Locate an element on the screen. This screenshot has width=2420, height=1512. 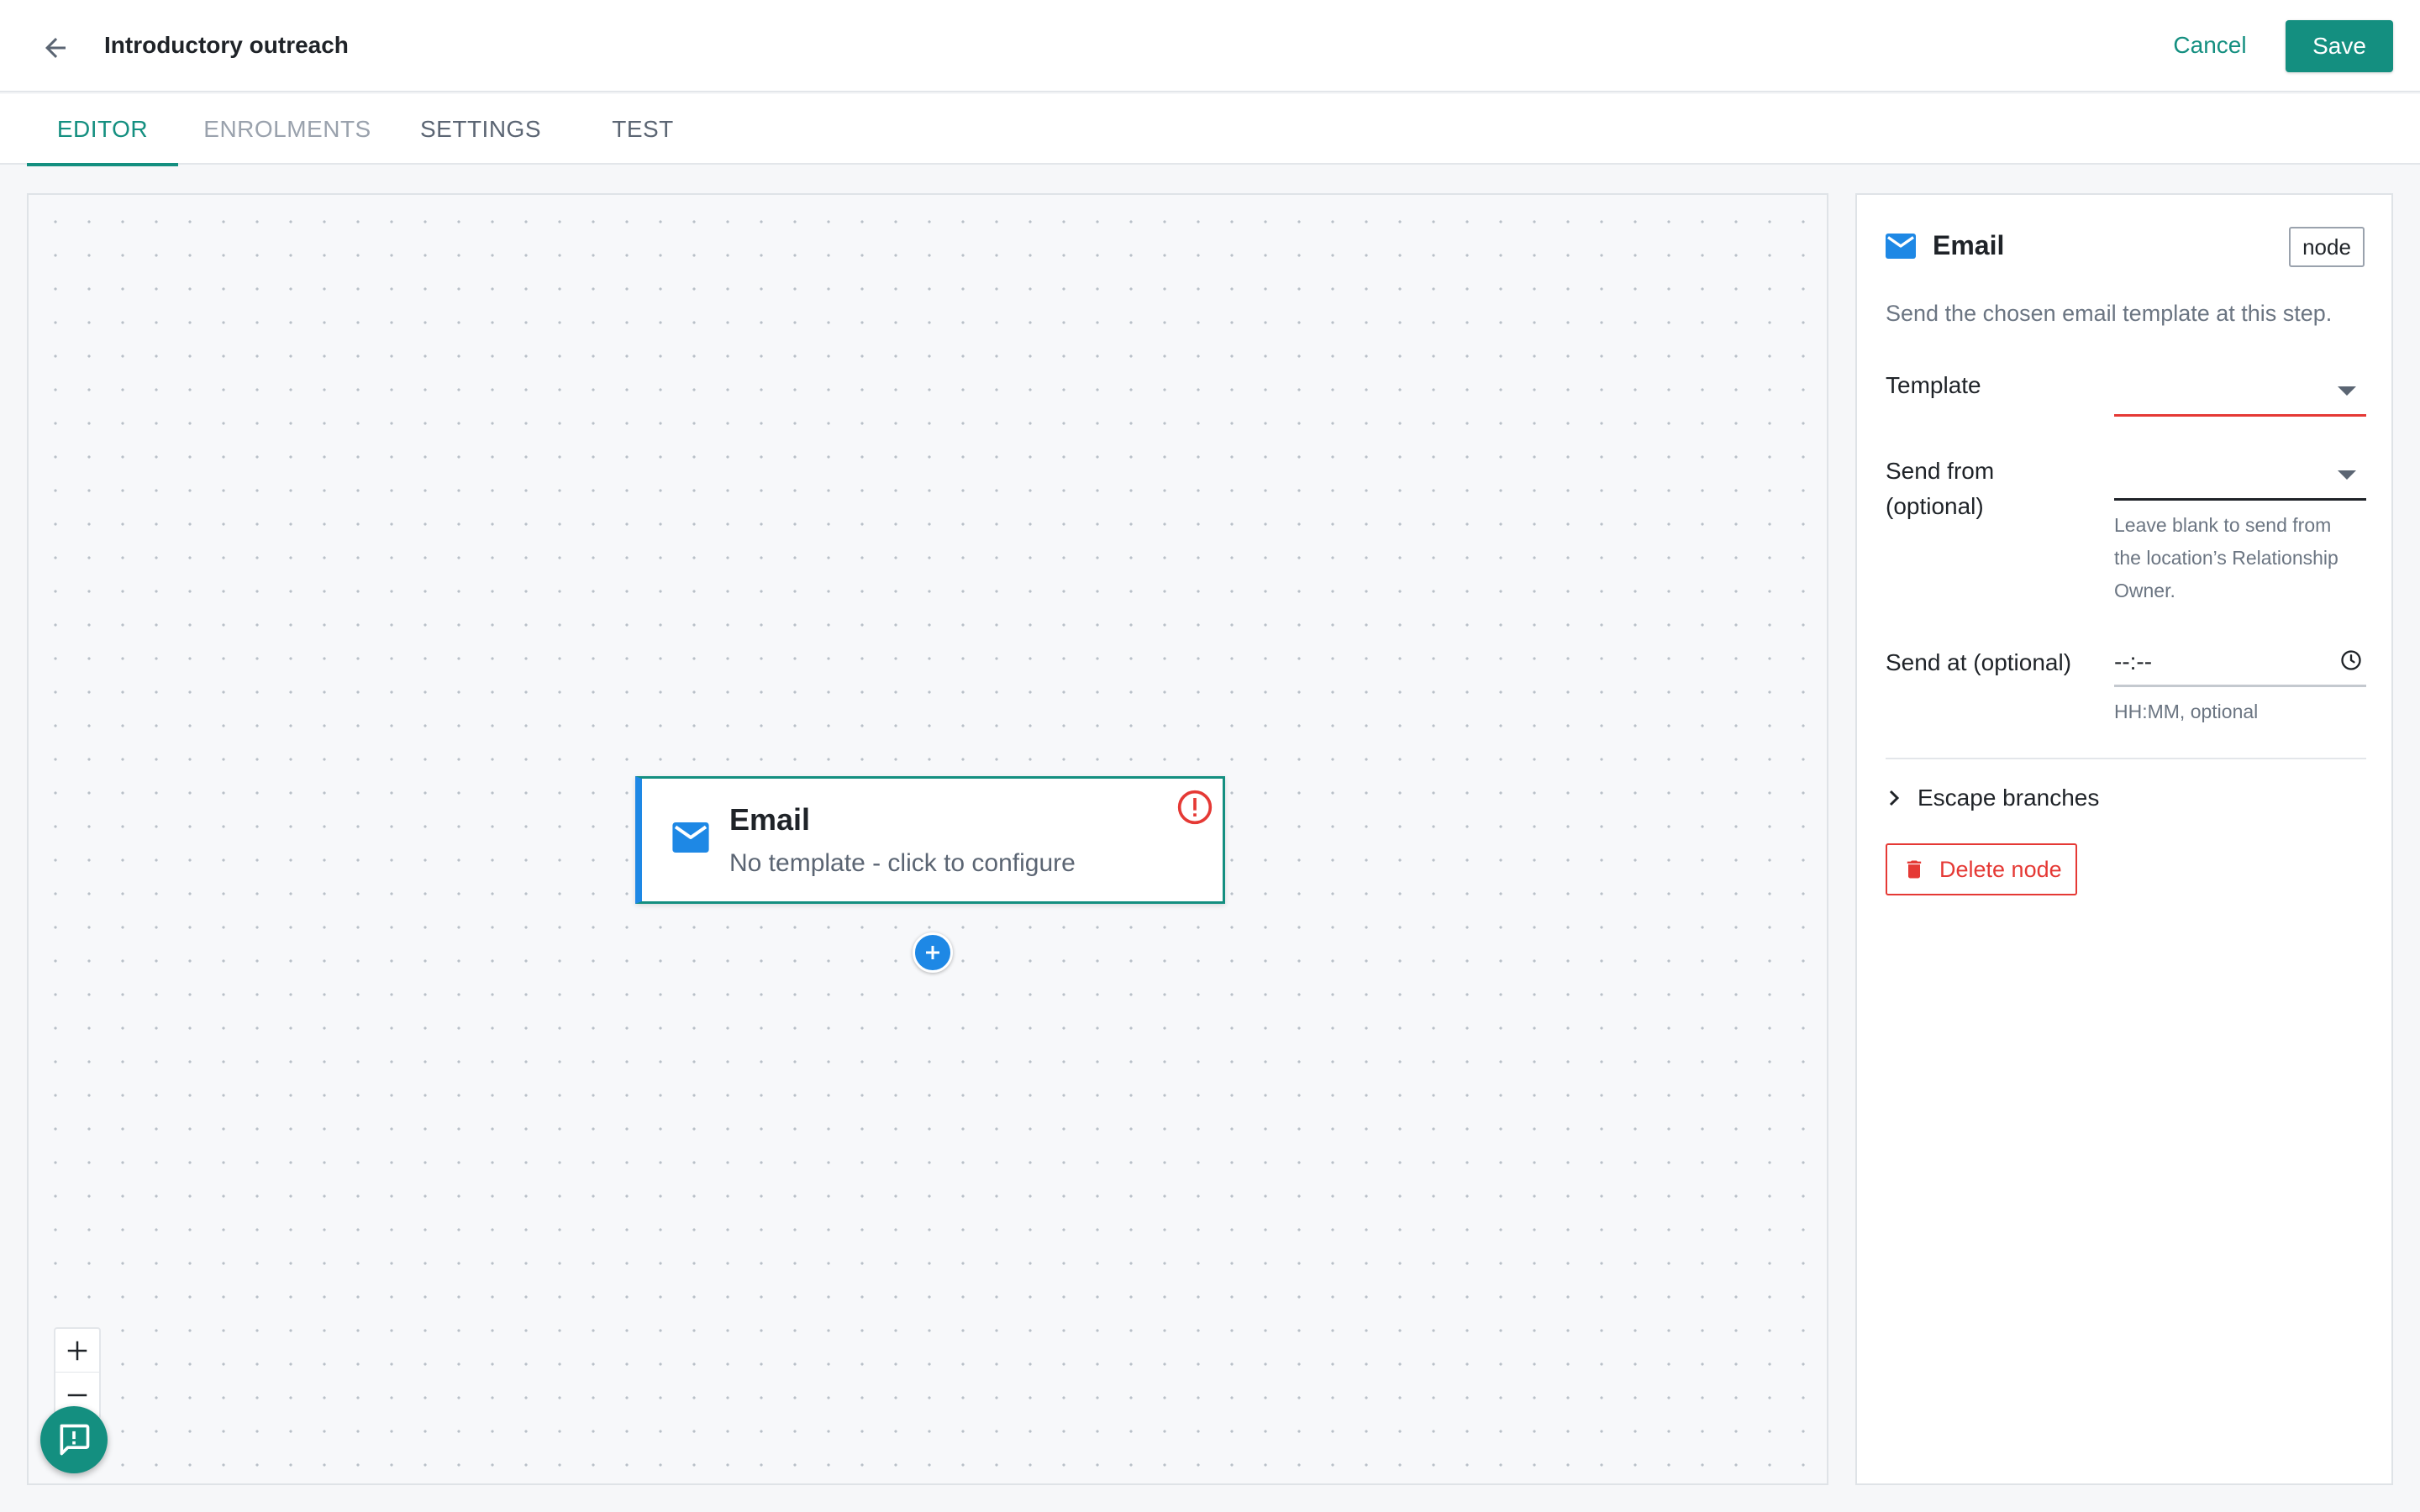
minus-icon is located at coordinates (77, 1395).